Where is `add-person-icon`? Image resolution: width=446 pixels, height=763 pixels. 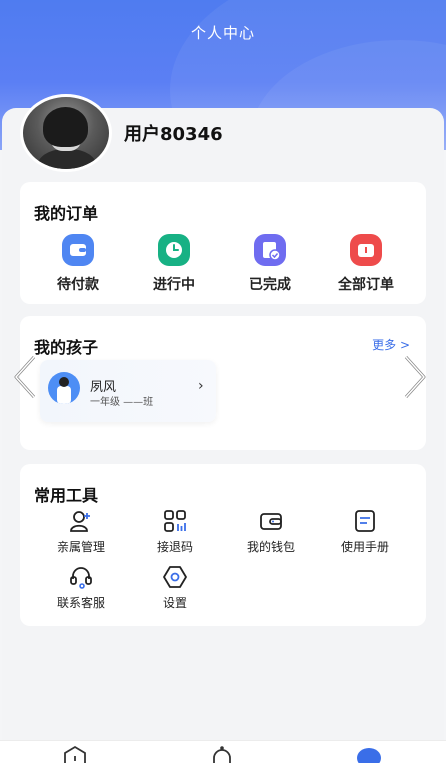 add-person-icon is located at coordinates (81, 521).